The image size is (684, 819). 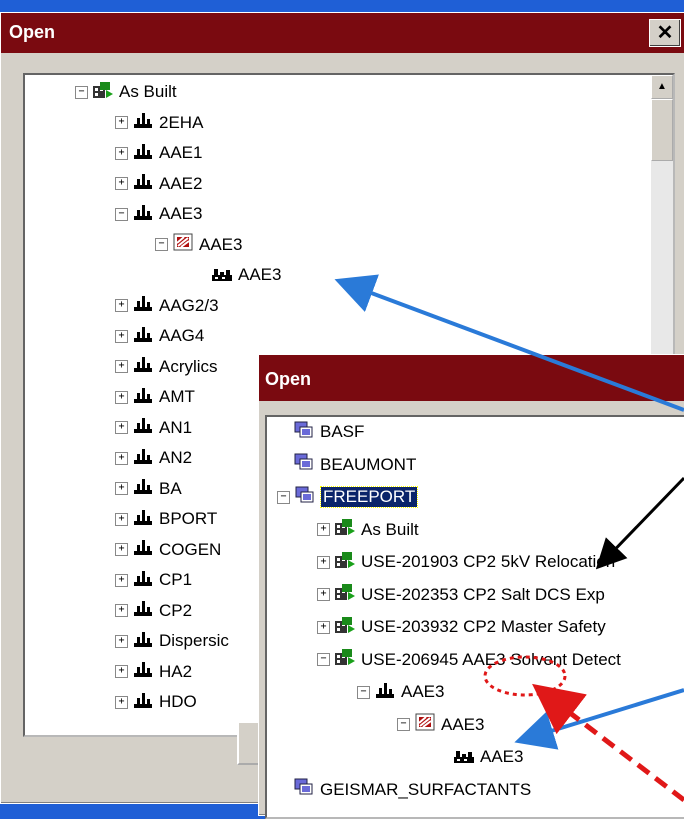 I want to click on tree-item: + AAG4, so click(x=159, y=336).